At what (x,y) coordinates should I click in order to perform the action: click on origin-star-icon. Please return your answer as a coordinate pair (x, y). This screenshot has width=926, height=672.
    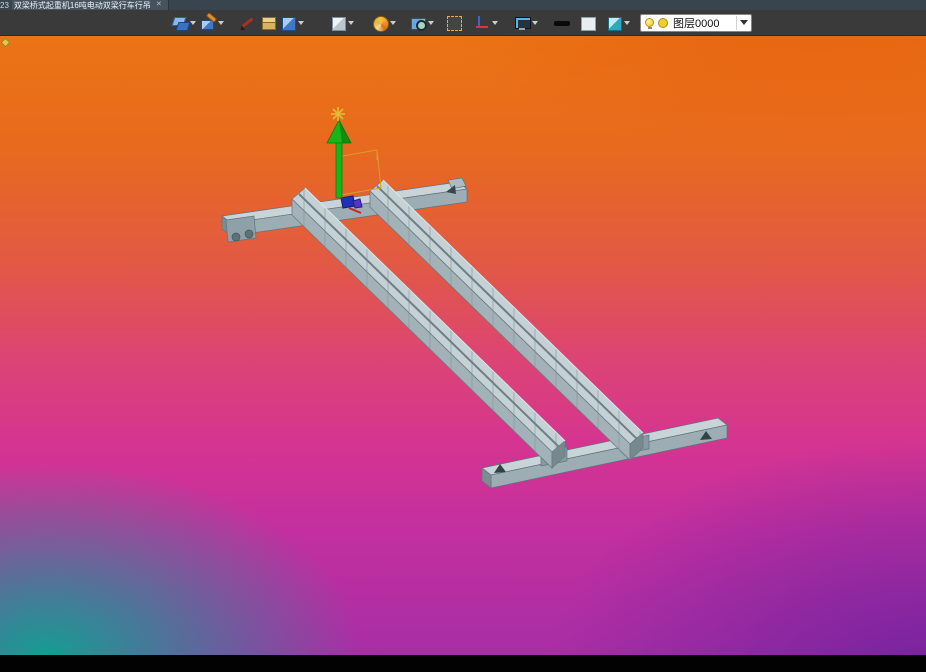
    Looking at the image, I should click on (338, 114).